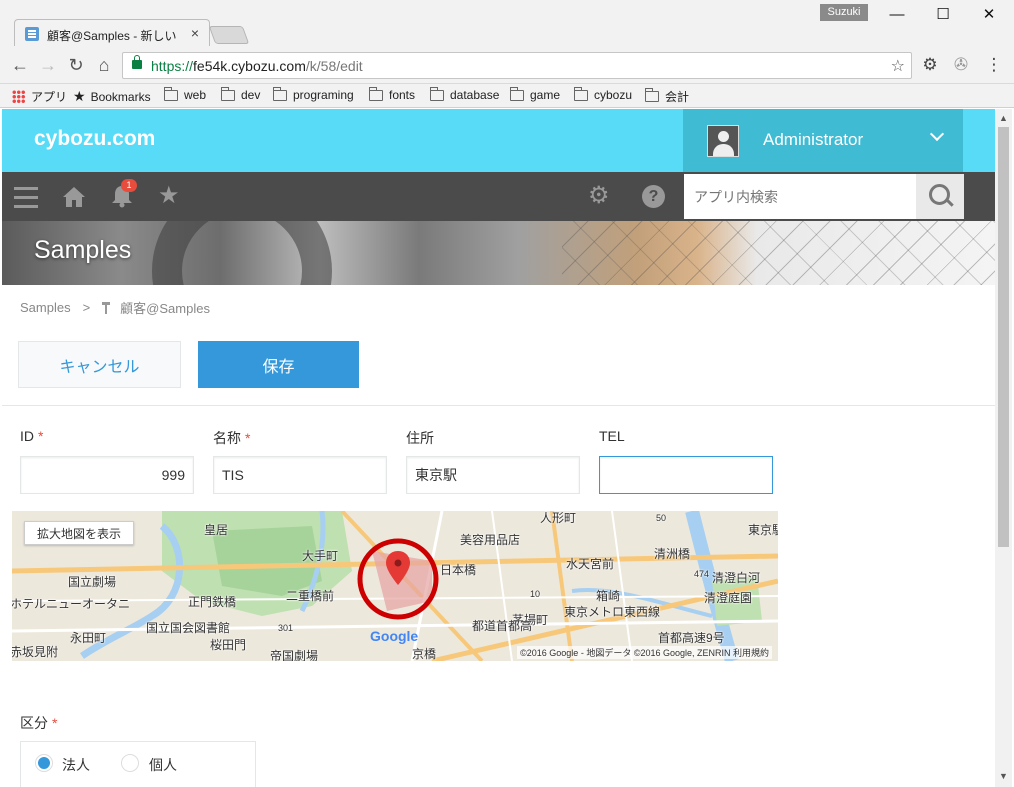 The width and height of the screenshot is (1014, 787). What do you see at coordinates (599, 196) in the screenshot?
I see `settings-gear-icon: ⚙` at bounding box center [599, 196].